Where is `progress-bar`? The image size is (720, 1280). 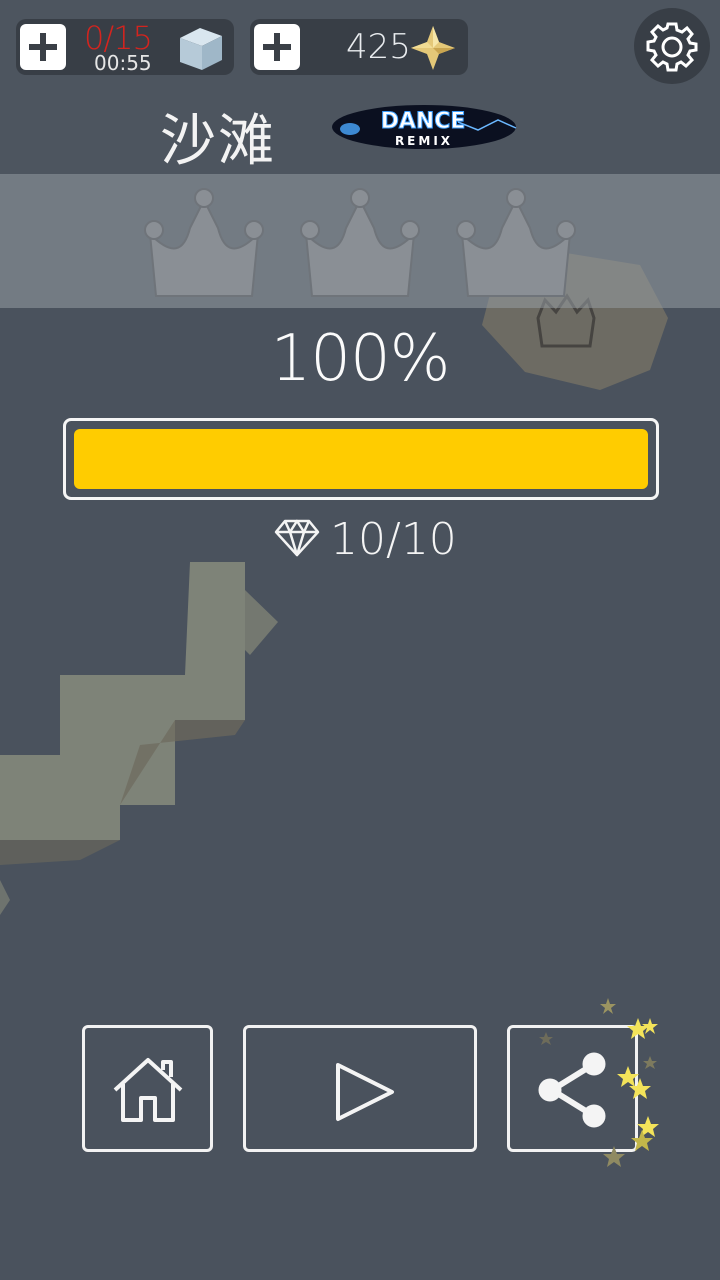 progress-bar is located at coordinates (361, 459).